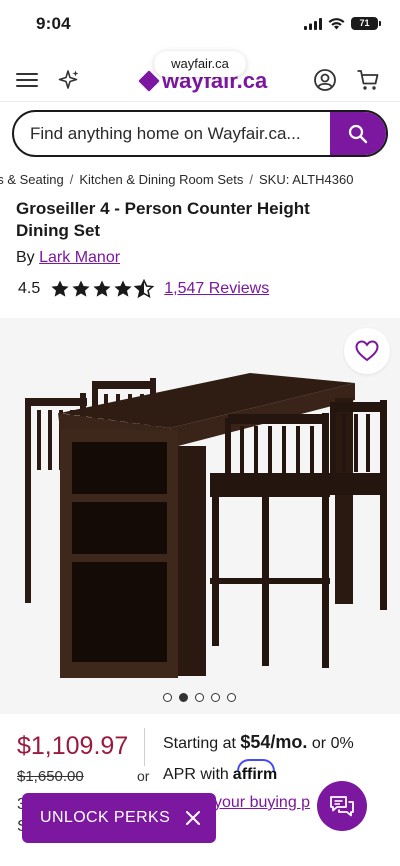 This screenshot has width=400, height=866. I want to click on carousel-dot-active, so click(183, 697).